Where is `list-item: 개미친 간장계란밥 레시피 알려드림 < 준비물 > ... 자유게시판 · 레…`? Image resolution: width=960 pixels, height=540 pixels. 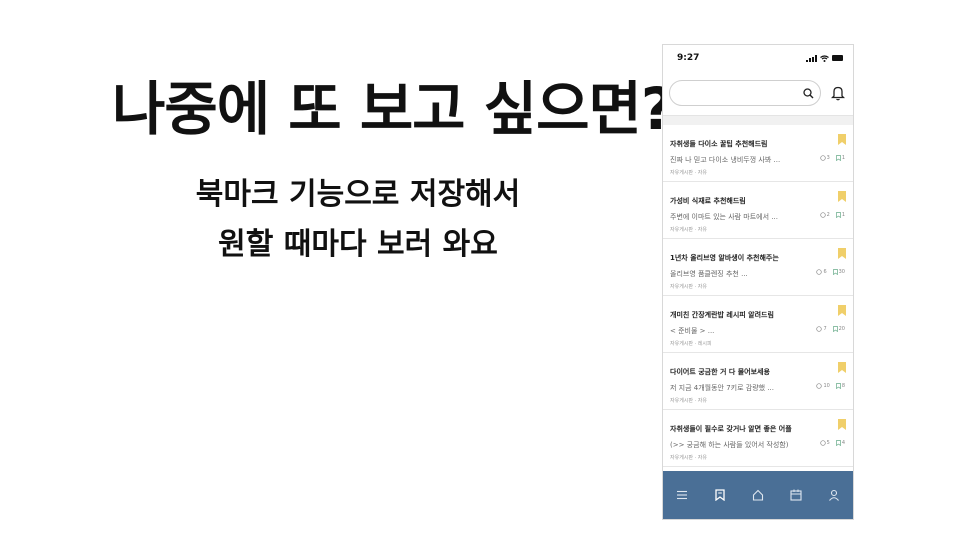
list-item: 개미친 간장계란밥 레시피 알려드림 < 준비물 > ... 자유게시판 · 레… is located at coordinates (758, 324).